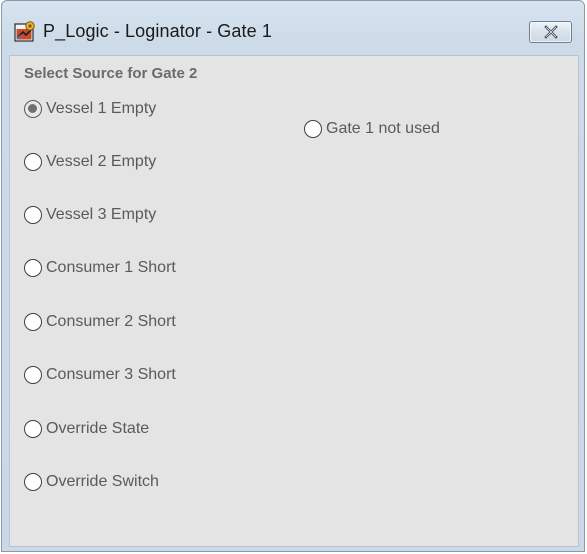 The width and height of the screenshot is (587, 554). I want to click on radio-gate-1-not-used: Gate 1 not used, so click(372, 129).